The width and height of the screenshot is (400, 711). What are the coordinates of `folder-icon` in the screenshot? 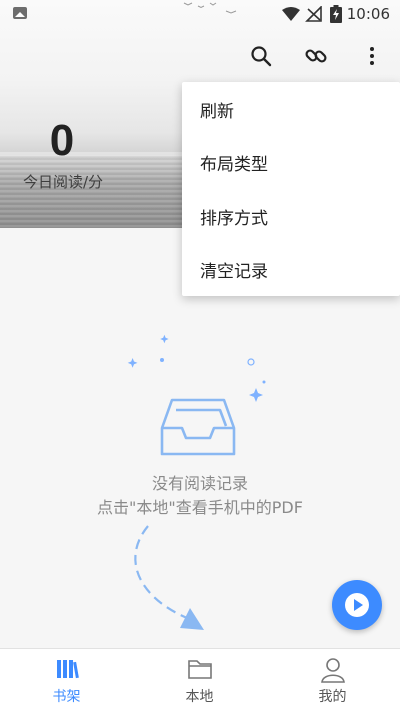 It's located at (199, 669).